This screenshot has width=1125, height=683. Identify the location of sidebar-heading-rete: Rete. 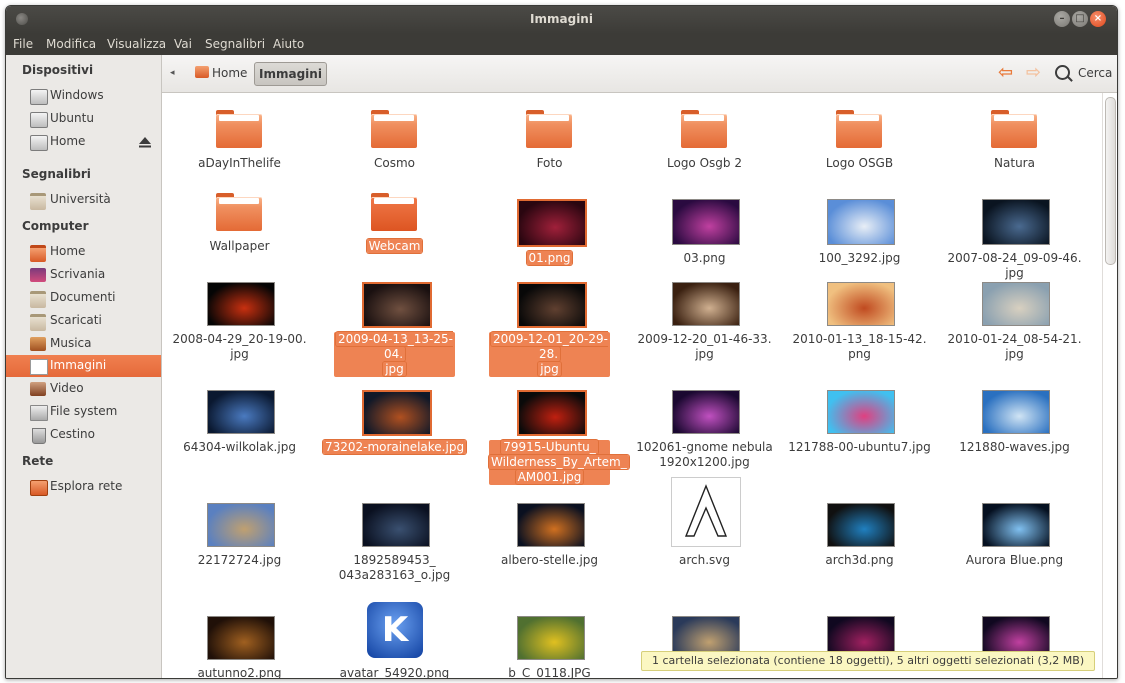
(38, 461).